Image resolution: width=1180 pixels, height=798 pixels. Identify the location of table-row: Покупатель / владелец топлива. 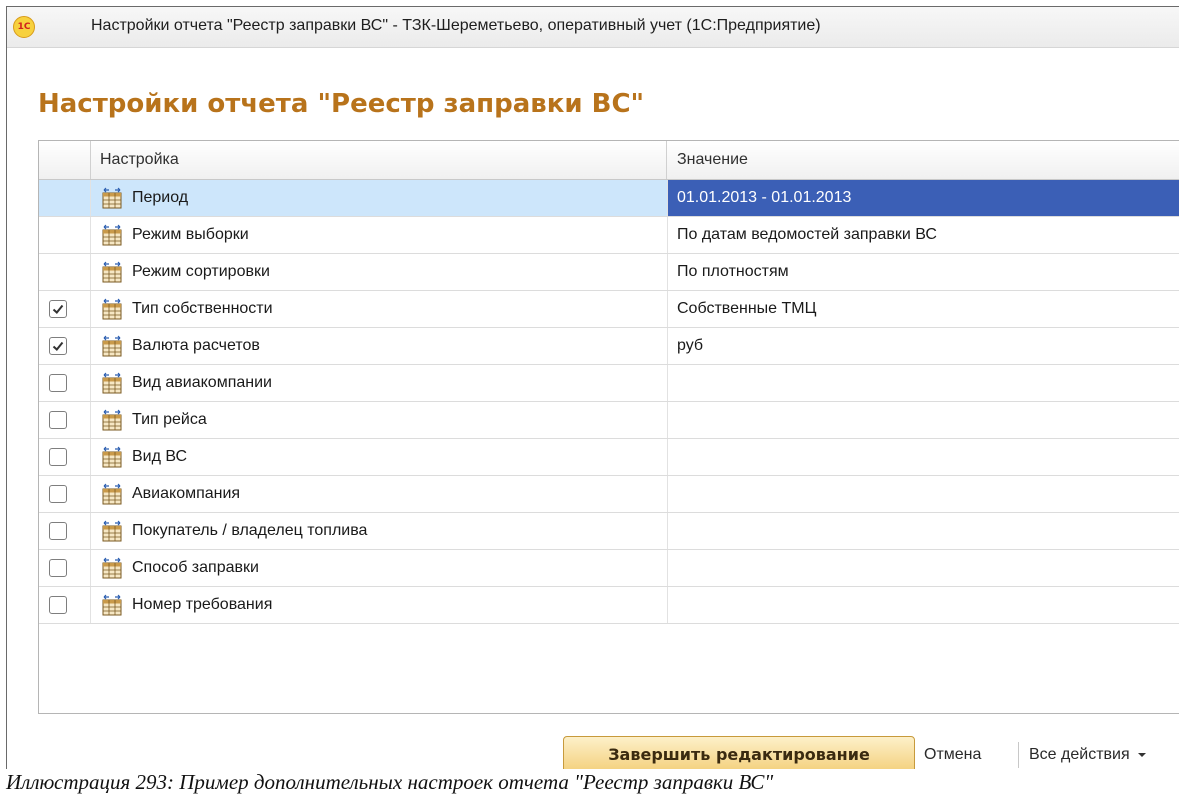
(609, 531).